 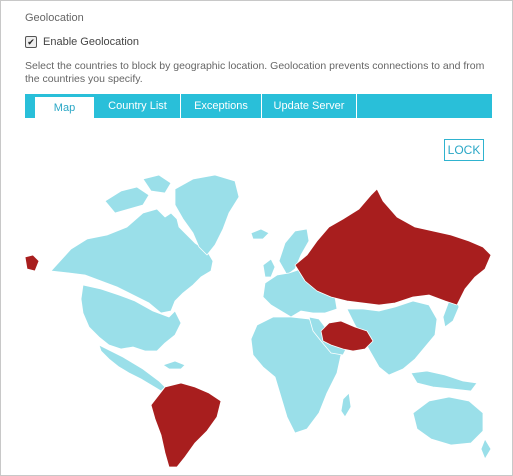 What do you see at coordinates (309, 106) in the screenshot?
I see `tab-update-server: Update Server` at bounding box center [309, 106].